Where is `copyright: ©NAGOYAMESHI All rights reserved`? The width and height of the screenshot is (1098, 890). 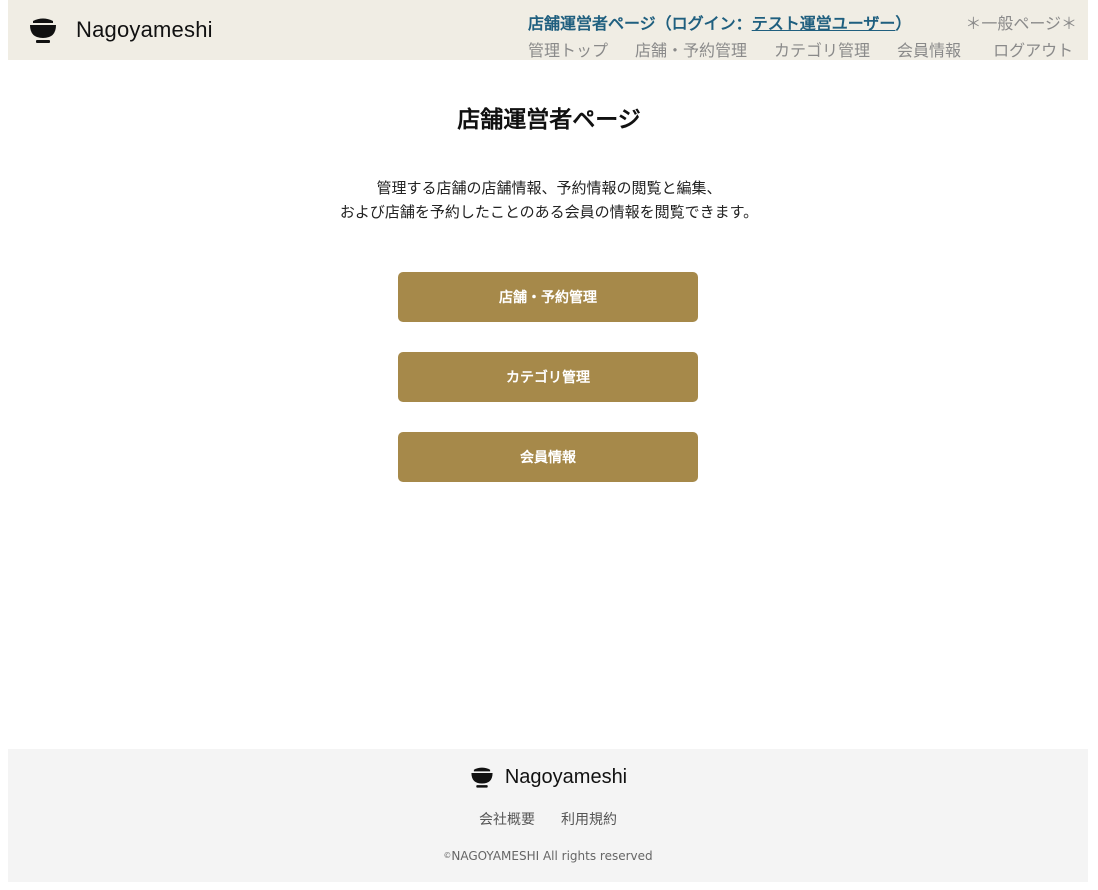
copyright: ©NAGOYAMESHI All rights reserved is located at coordinates (548, 856).